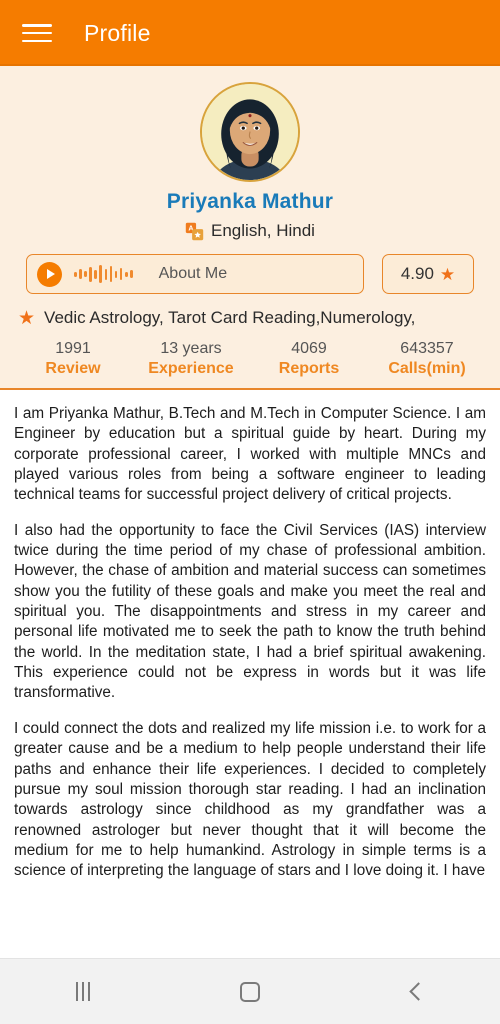 The width and height of the screenshot is (500, 1024). I want to click on rating-badge: 4.90 ★, so click(428, 274).